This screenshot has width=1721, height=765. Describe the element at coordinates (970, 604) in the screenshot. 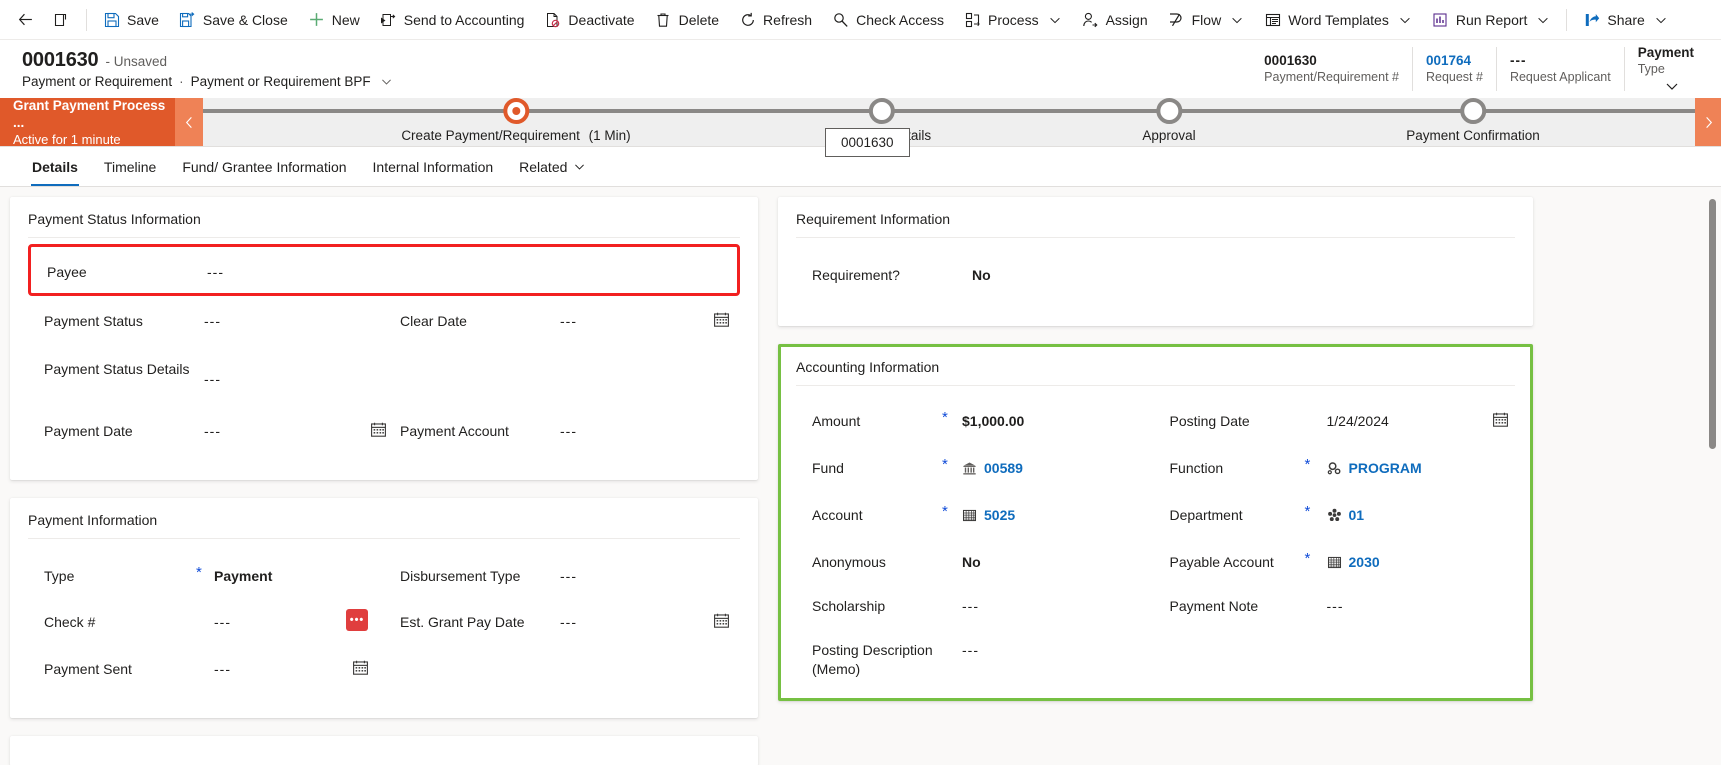

I see `field-value-scholarship: ---` at that location.